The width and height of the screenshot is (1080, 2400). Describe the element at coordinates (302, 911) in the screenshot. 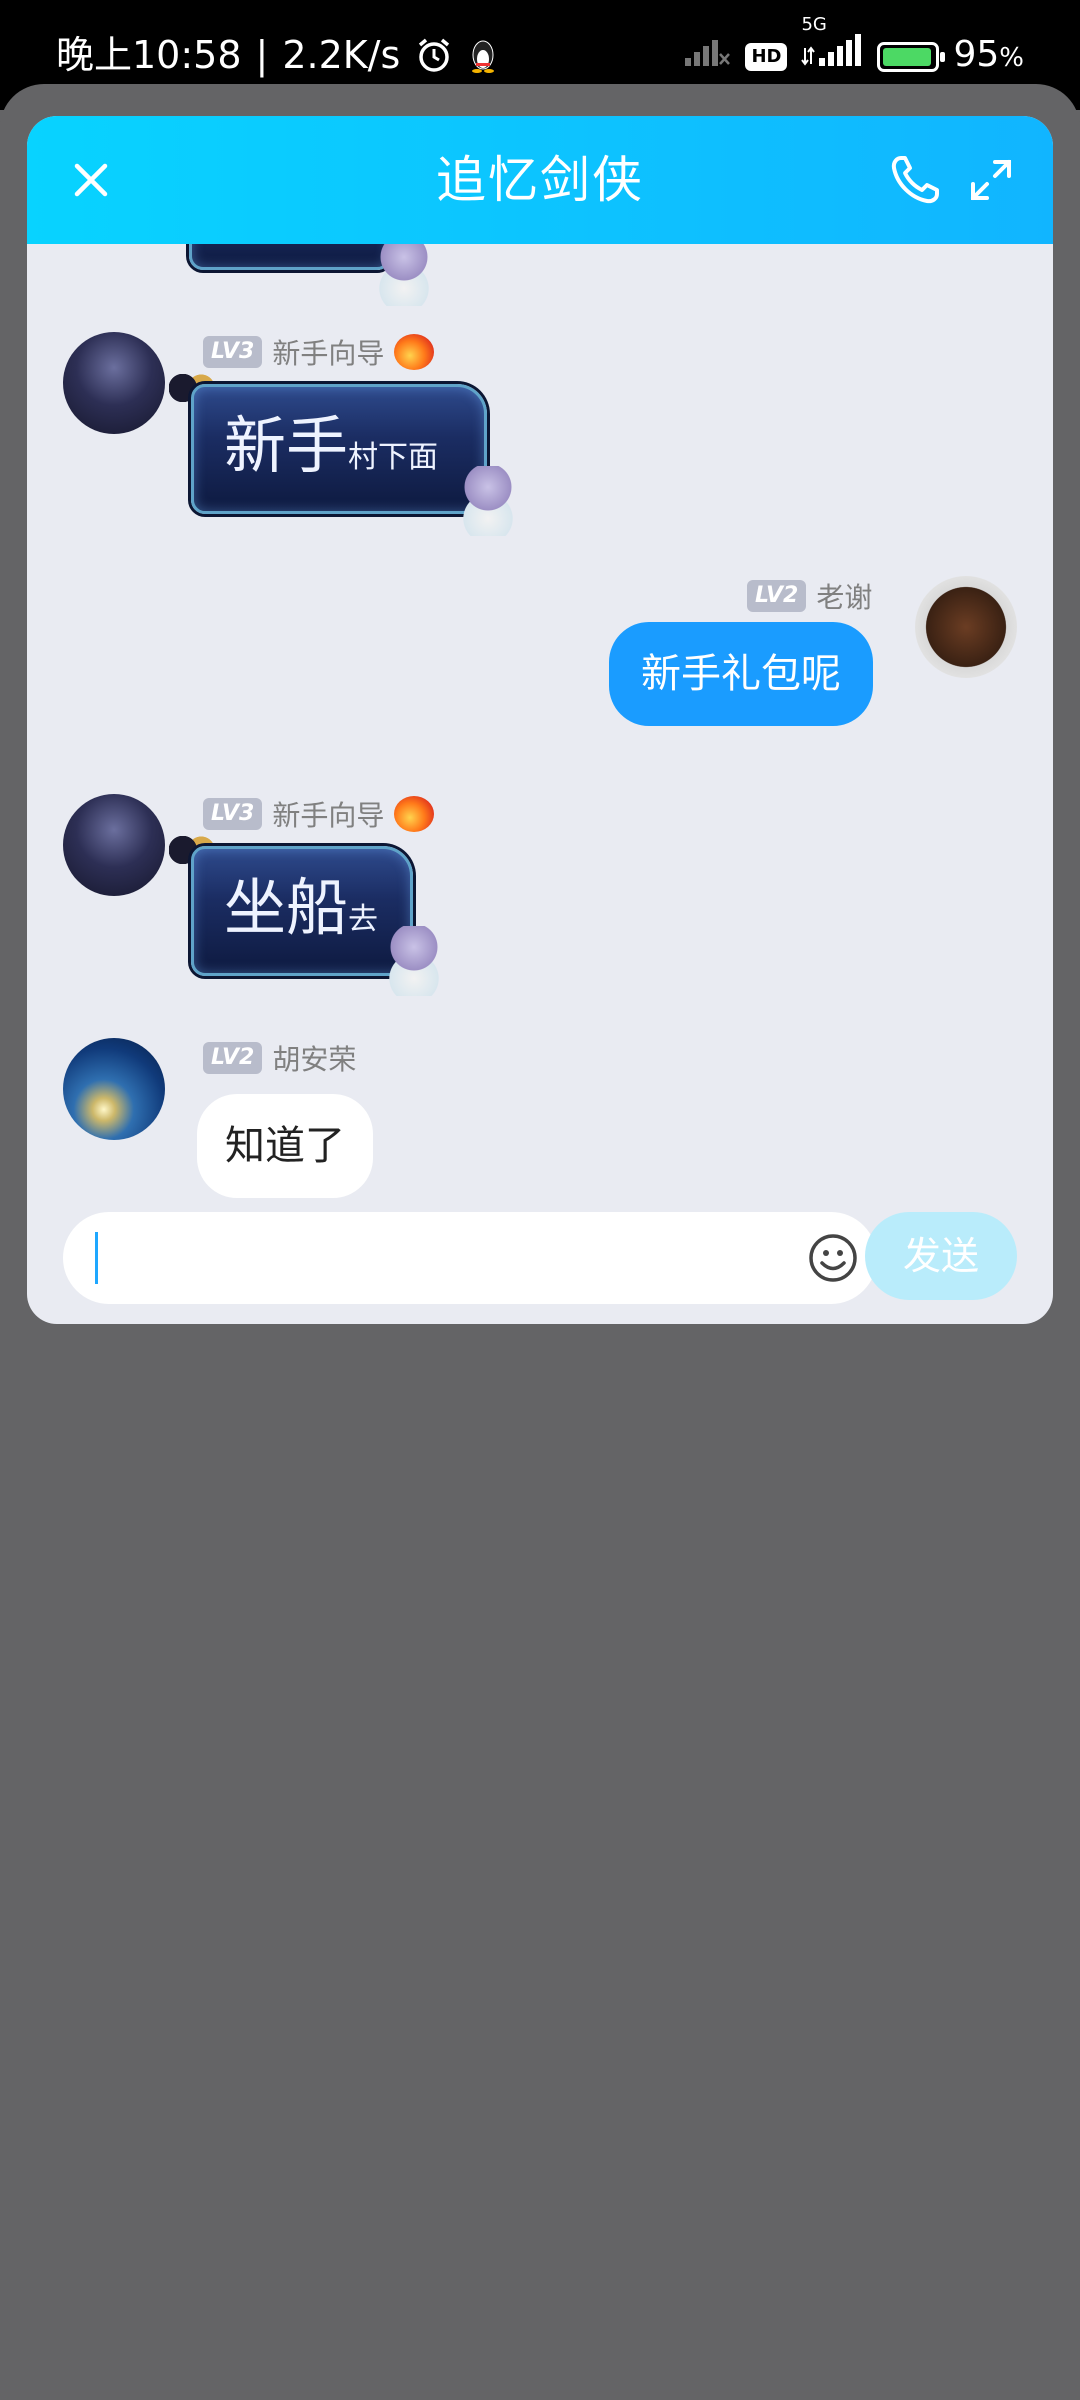

I see `message-bubble: 坐船去` at that location.